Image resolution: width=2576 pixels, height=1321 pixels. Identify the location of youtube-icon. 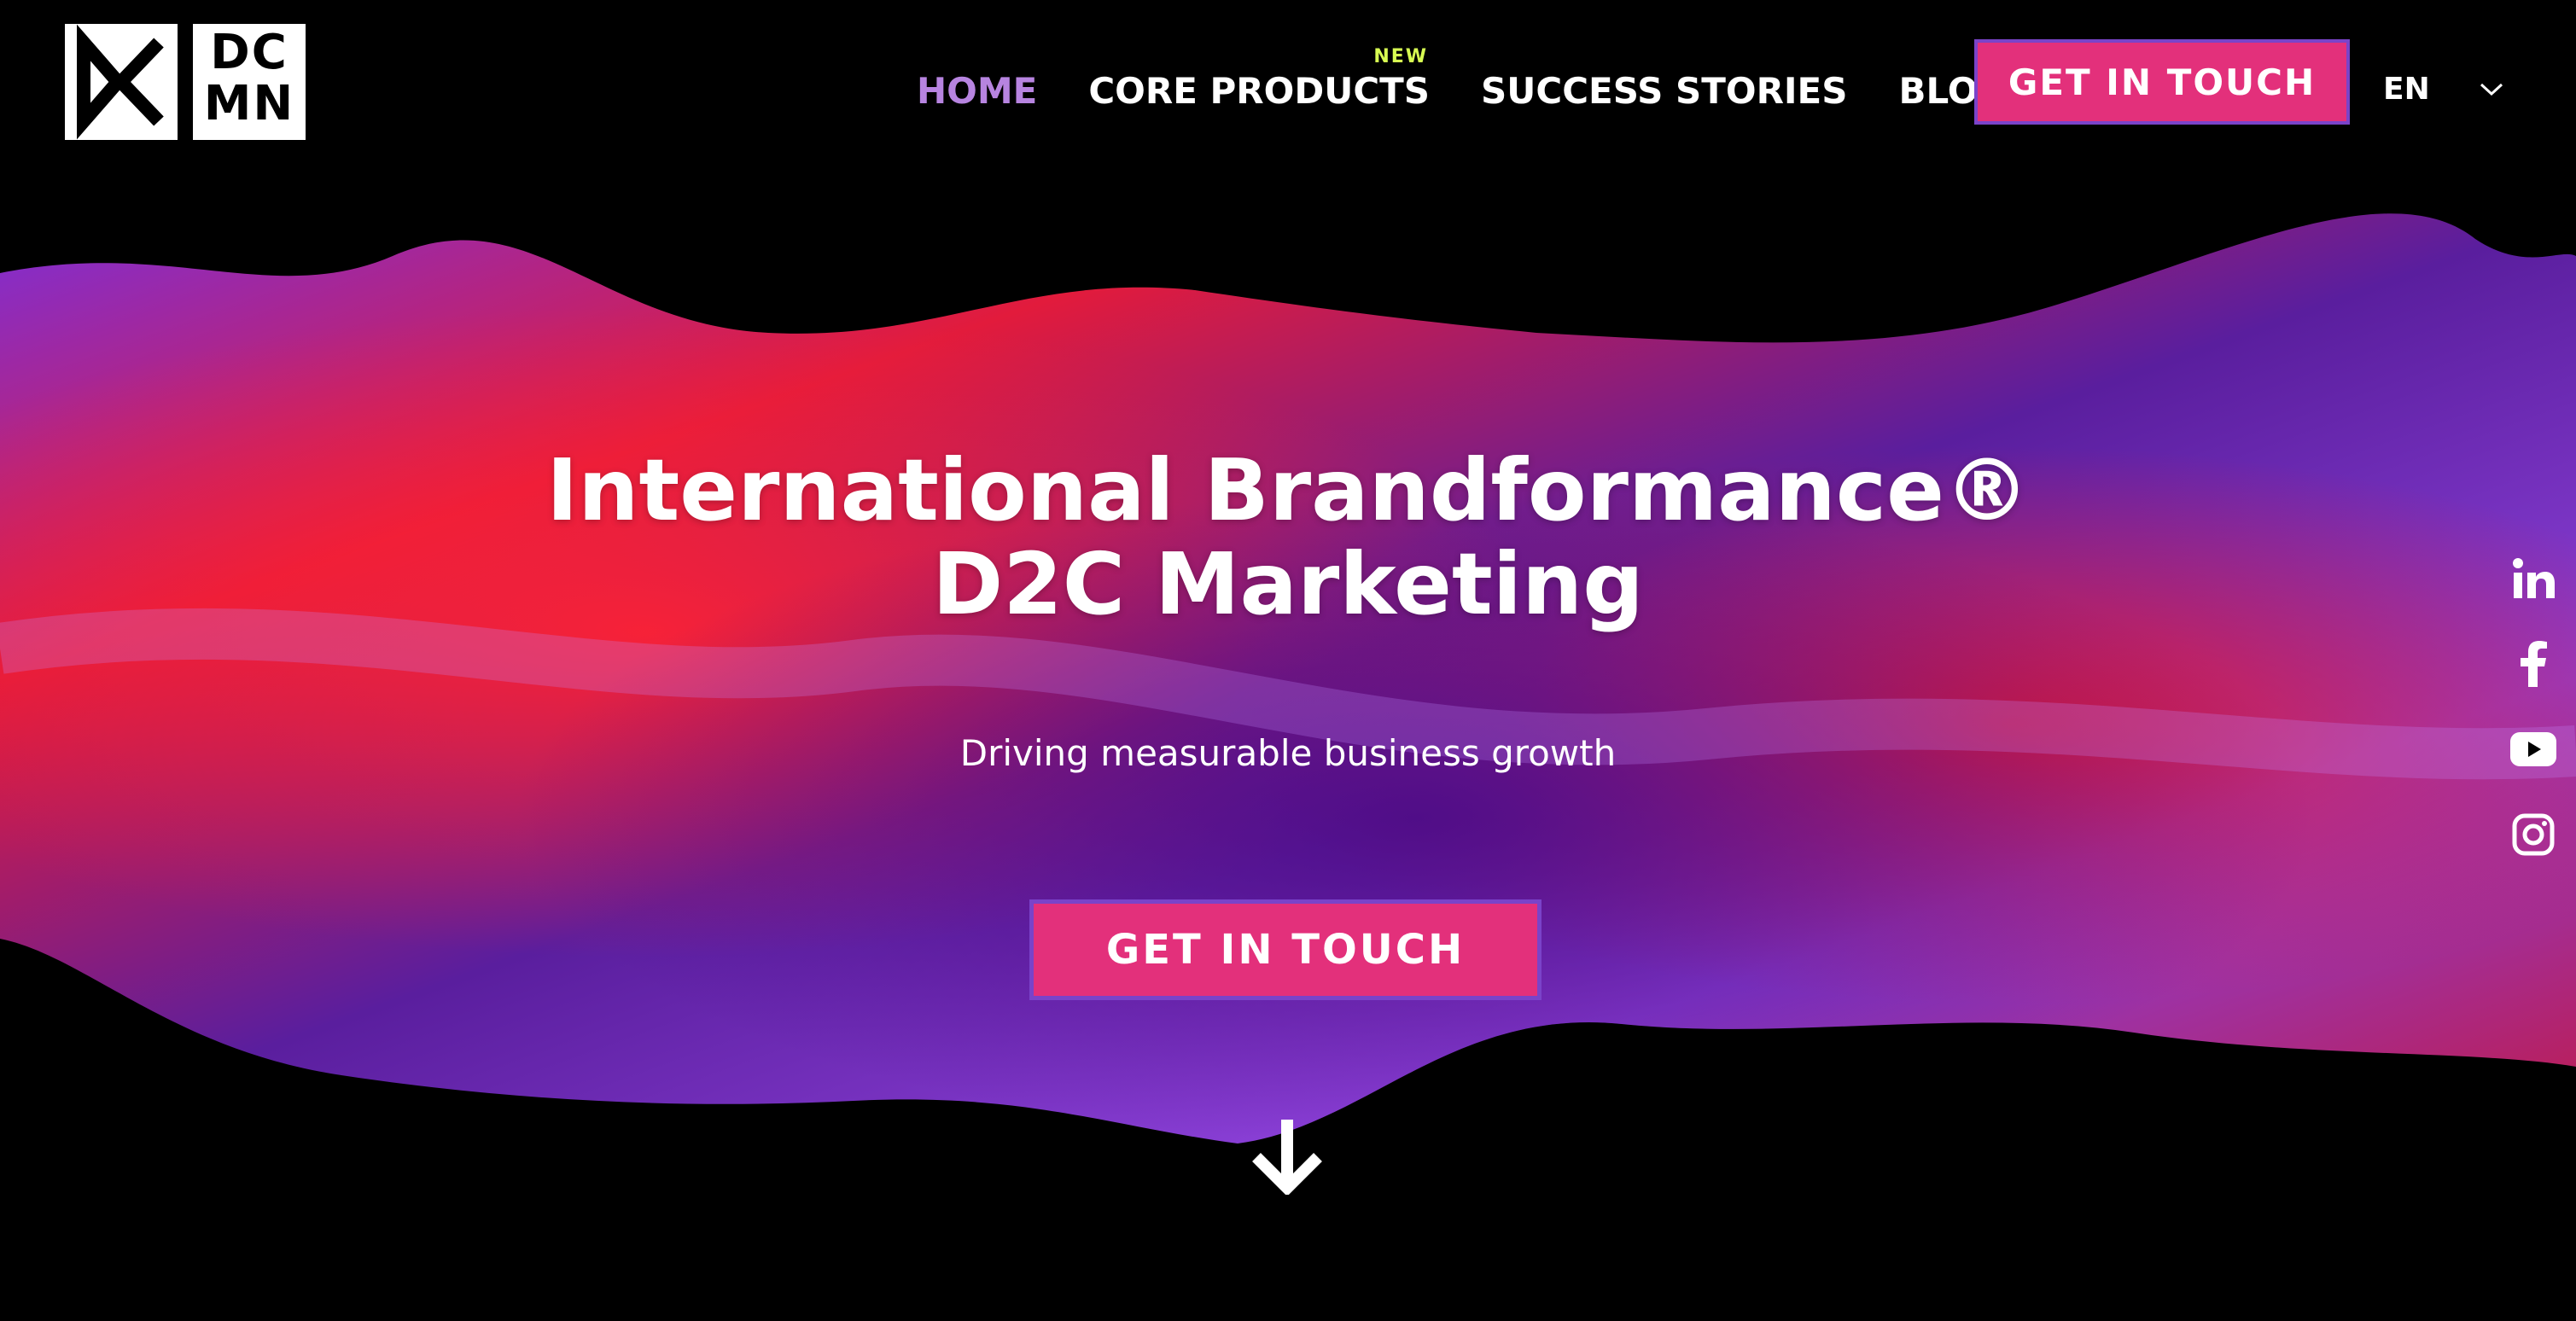
(2533, 749).